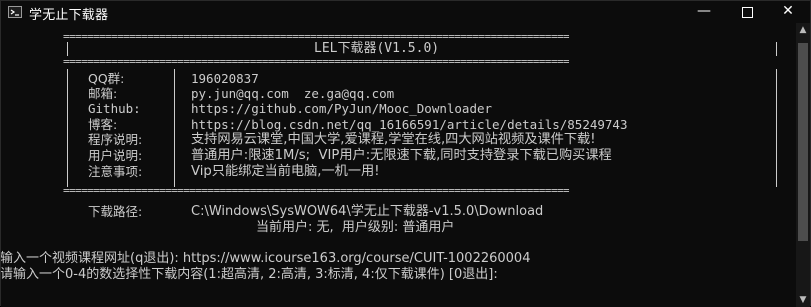 This screenshot has height=307, width=811. Describe the element at coordinates (704, 12) in the screenshot. I see `minimize-button: —` at that location.